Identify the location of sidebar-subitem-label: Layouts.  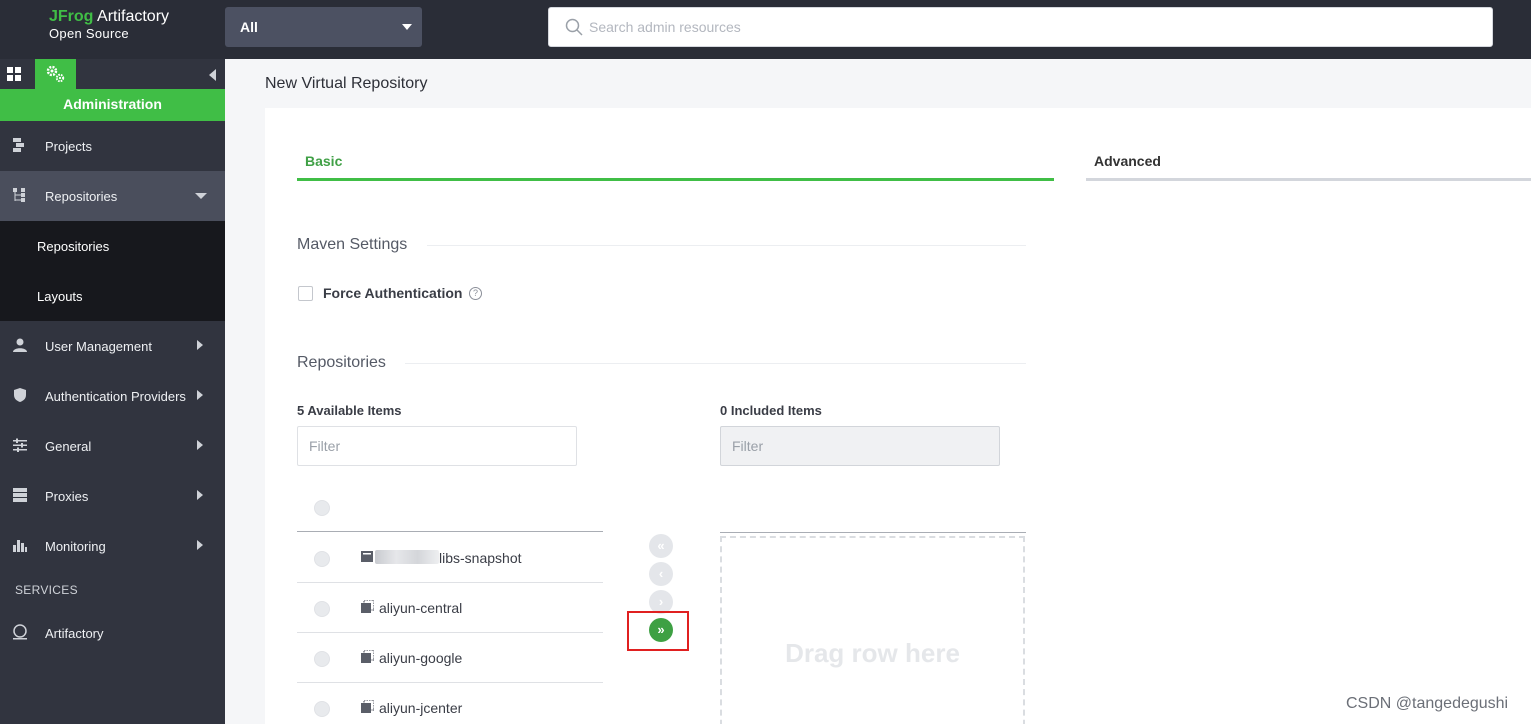
(60, 296).